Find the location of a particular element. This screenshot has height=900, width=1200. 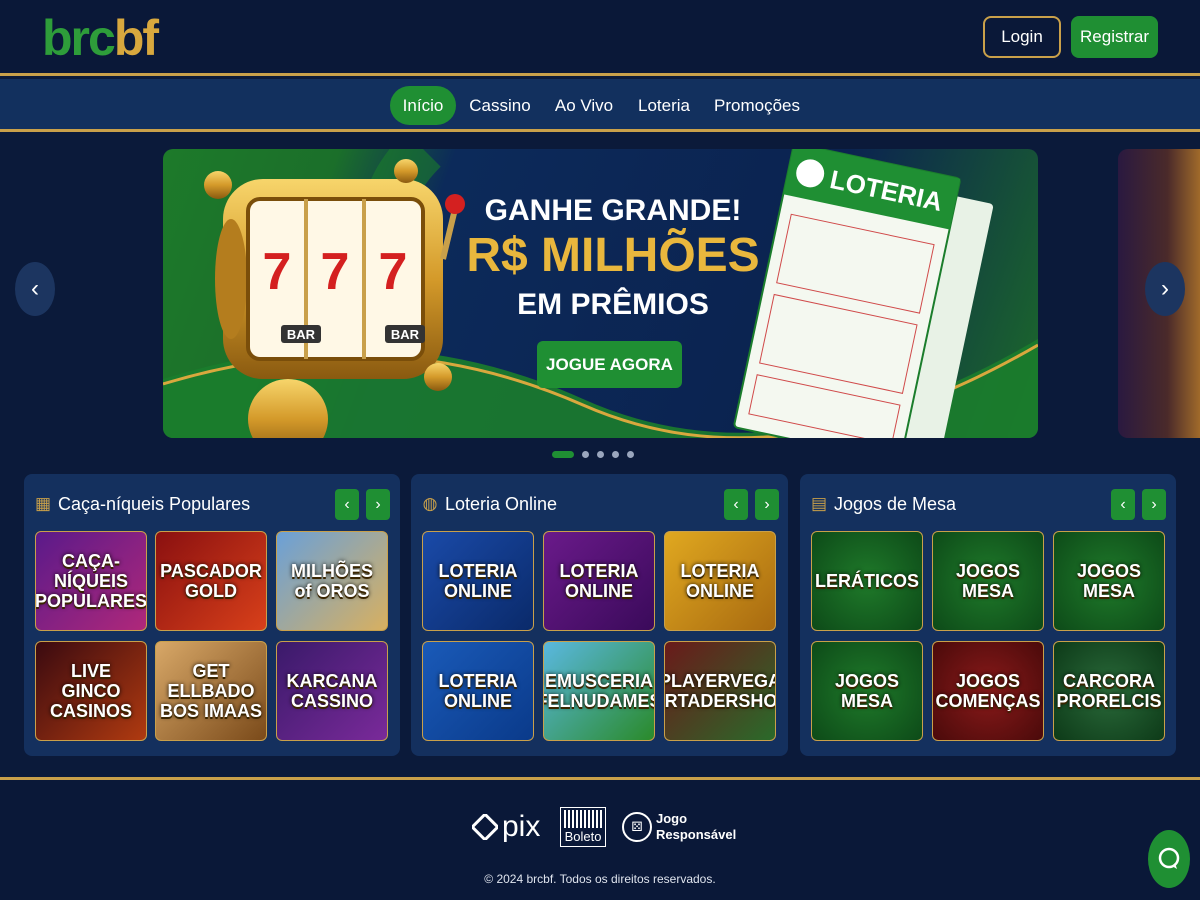

play-now-button: JOGUE AGORA is located at coordinates (609, 364).